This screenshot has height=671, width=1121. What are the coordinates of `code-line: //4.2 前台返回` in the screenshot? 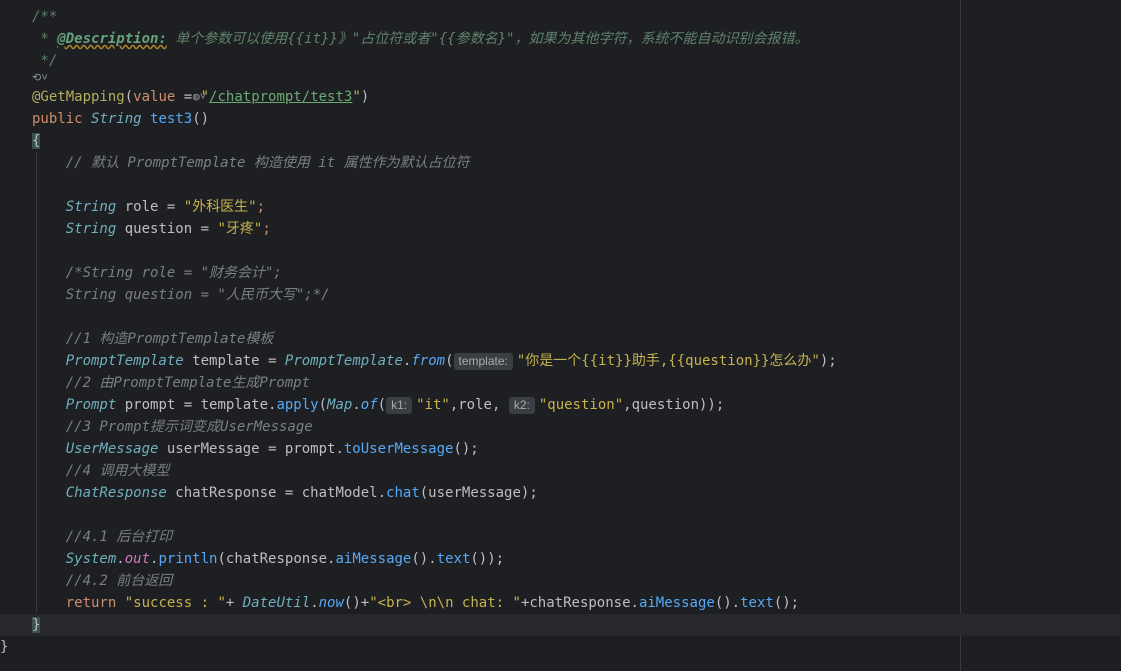 It's located at (102, 581).